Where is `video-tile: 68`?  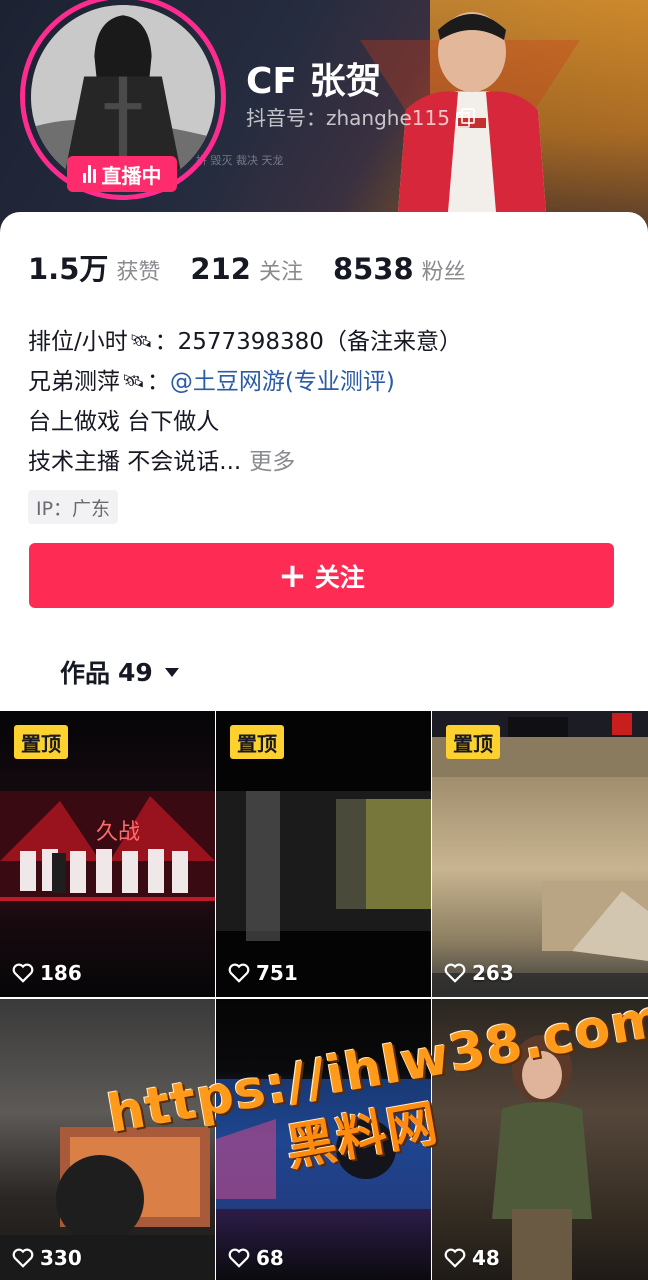 video-tile: 68 is located at coordinates (323, 1139).